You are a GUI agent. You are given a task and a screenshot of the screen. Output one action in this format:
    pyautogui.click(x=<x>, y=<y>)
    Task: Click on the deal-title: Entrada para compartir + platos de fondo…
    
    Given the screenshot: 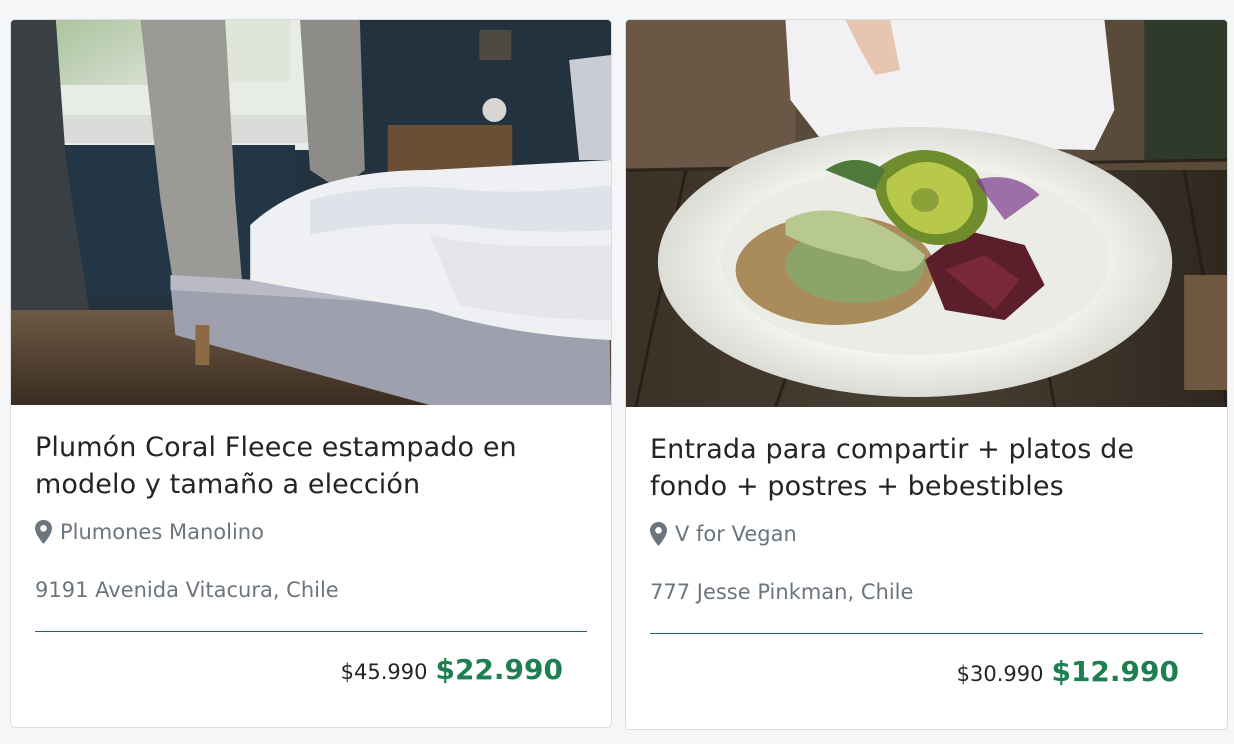 What is the action you would take?
    pyautogui.click(x=926, y=468)
    